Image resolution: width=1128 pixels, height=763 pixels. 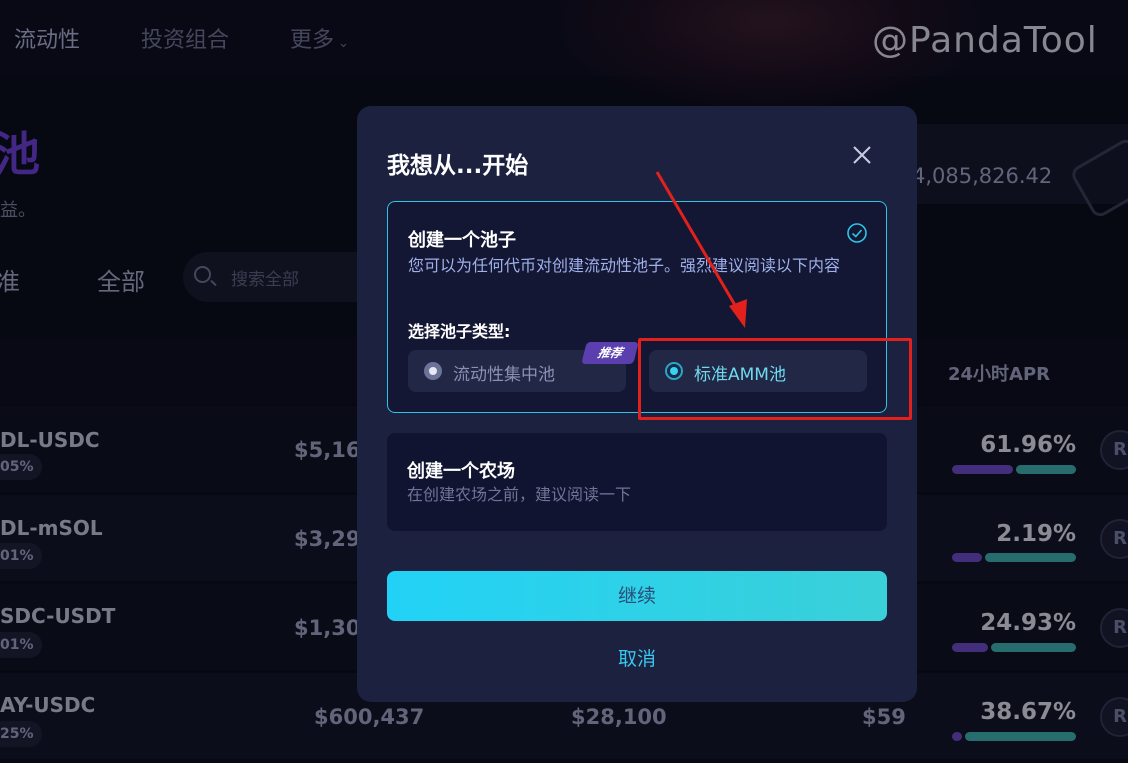 What do you see at coordinates (462, 240) in the screenshot?
I see `create-pool-title: 创建一个池子` at bounding box center [462, 240].